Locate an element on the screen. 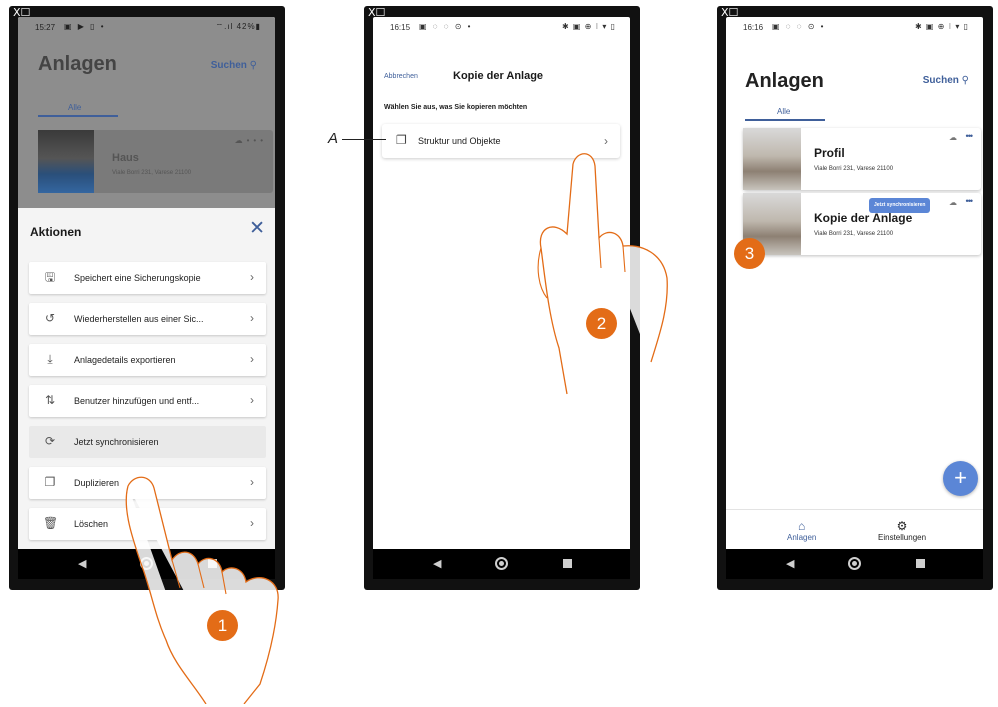 The height and width of the screenshot is (707, 998). save-icon: 🖫 is located at coordinates (50, 277).